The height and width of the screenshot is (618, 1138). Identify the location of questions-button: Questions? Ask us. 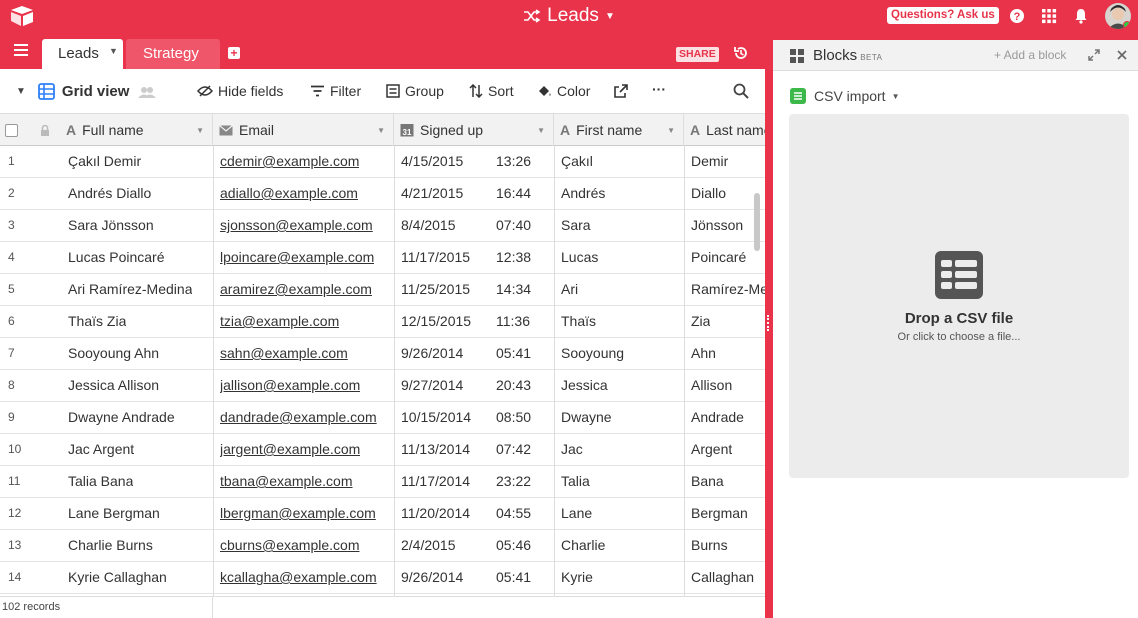
(943, 15).